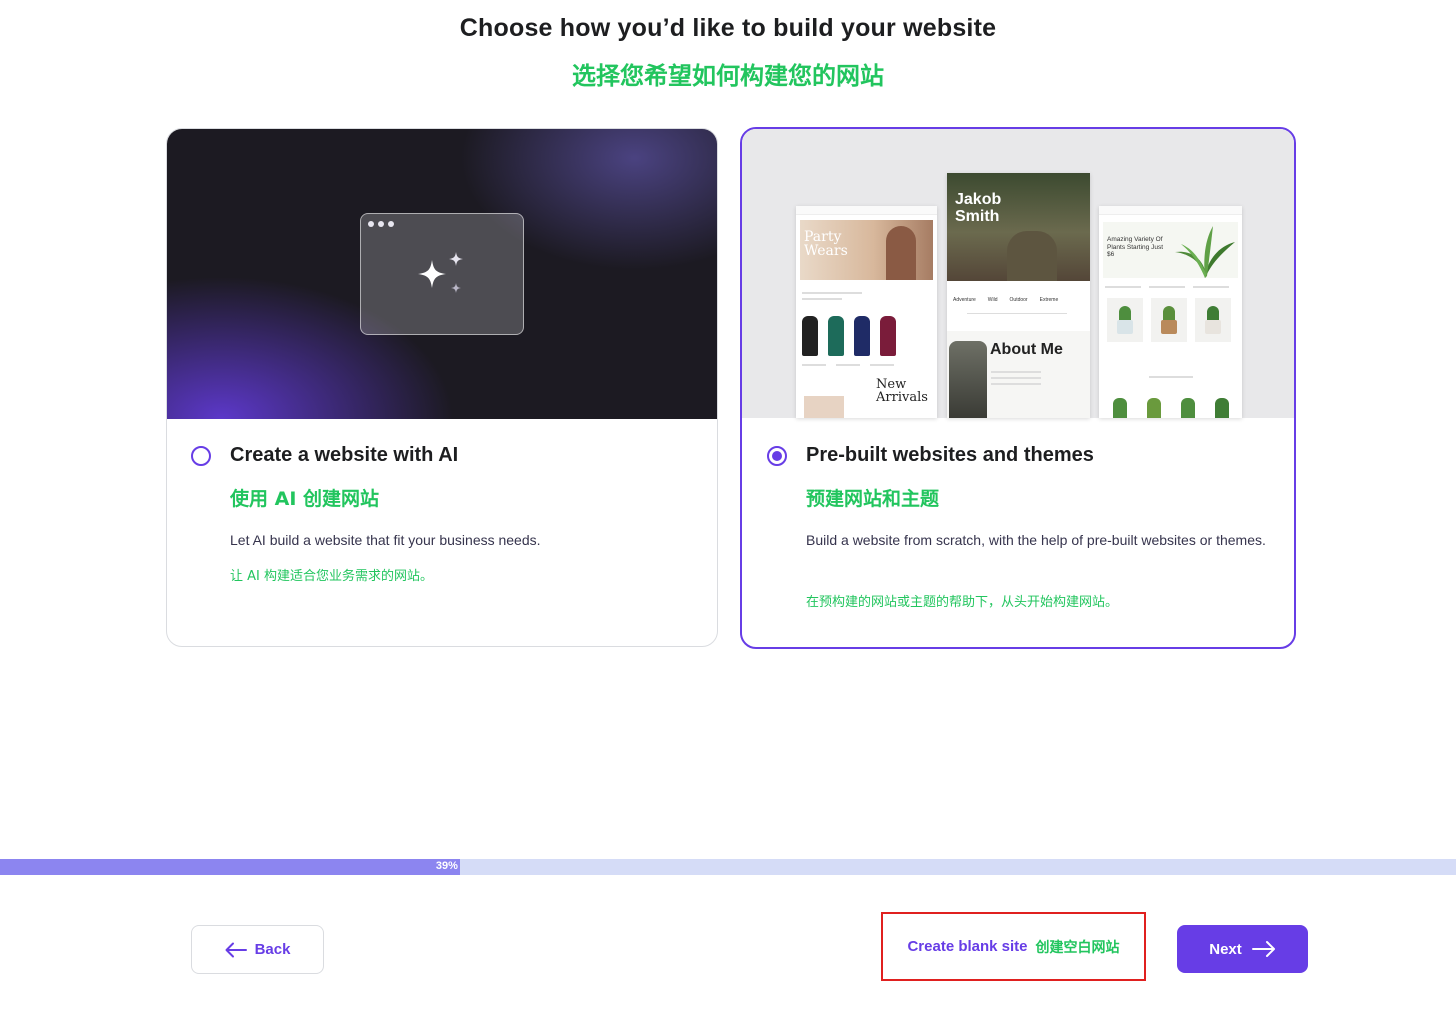 The width and height of the screenshot is (1456, 1010). I want to click on radio-ai, so click(201, 456).